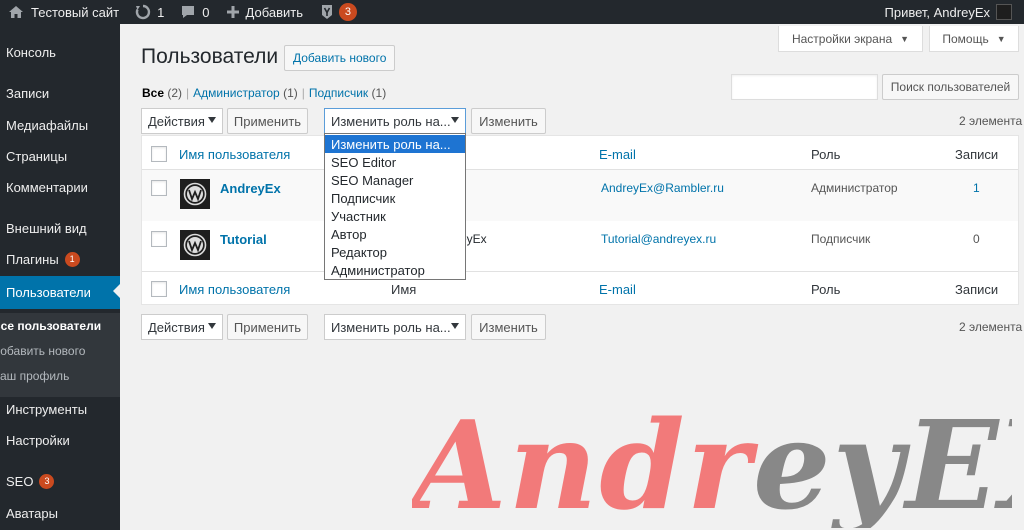 This screenshot has height=530, width=1024. What do you see at coordinates (617, 289) in the screenshot?
I see `column-email-footer: E-mail` at bounding box center [617, 289].